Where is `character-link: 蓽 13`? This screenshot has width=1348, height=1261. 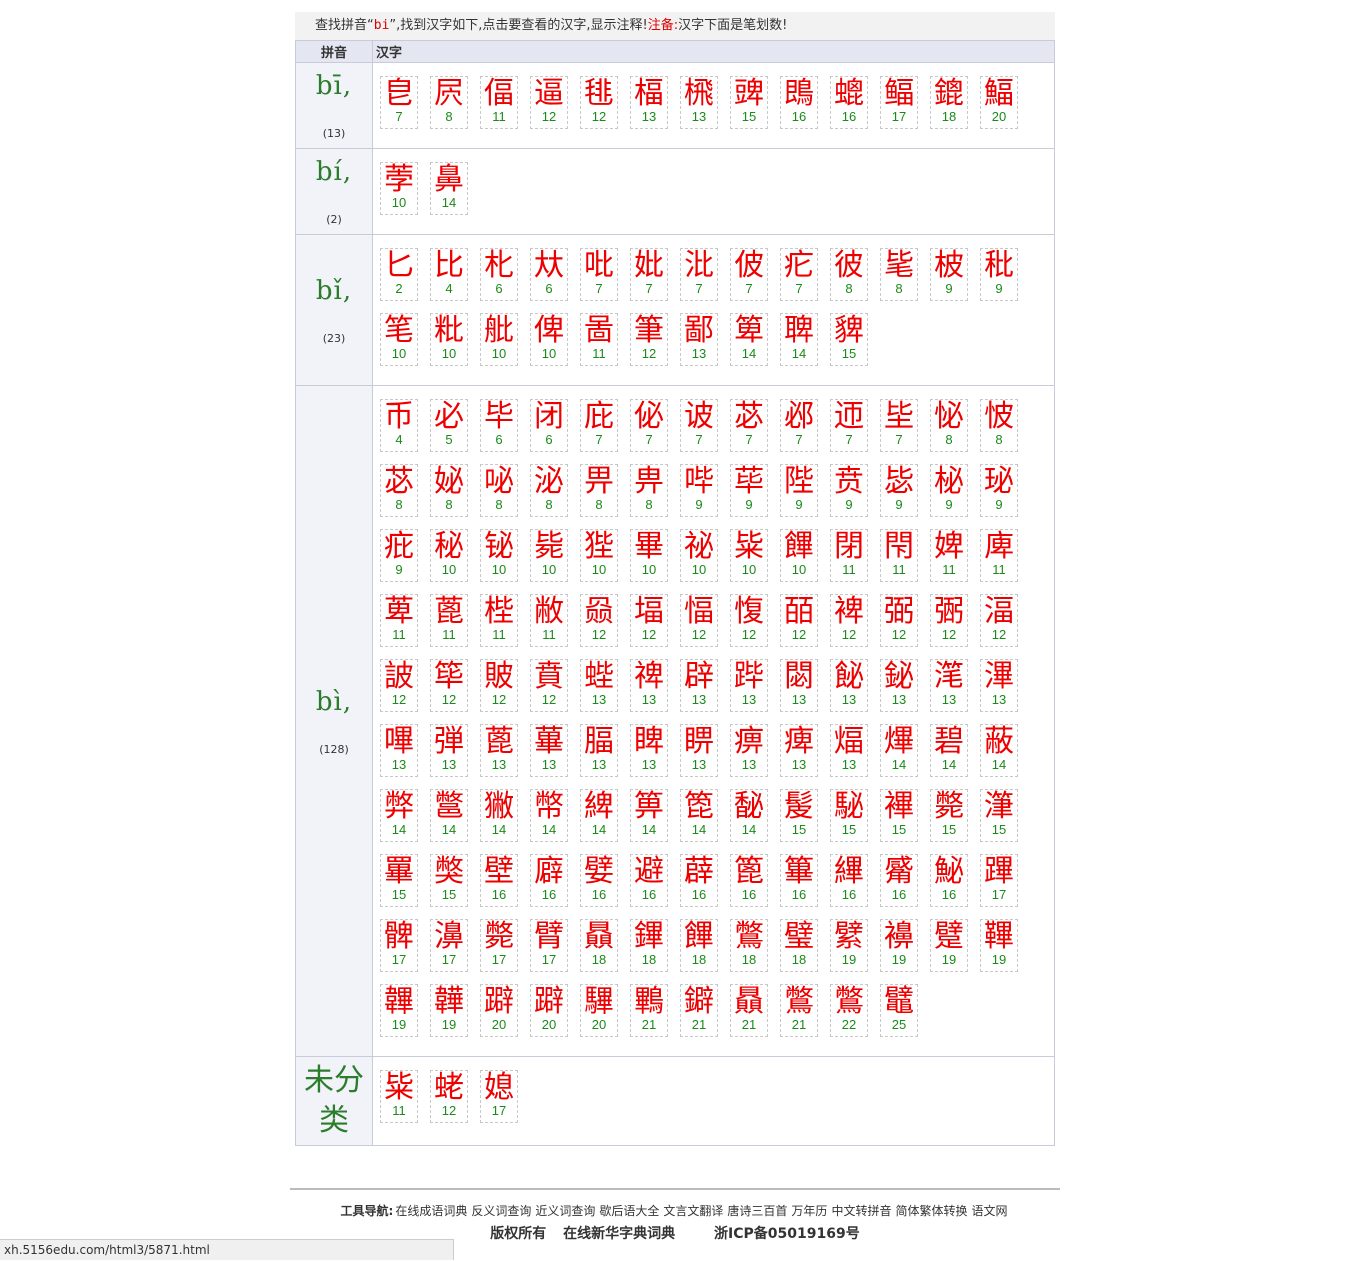
character-link: 蓽 13 is located at coordinates (549, 750).